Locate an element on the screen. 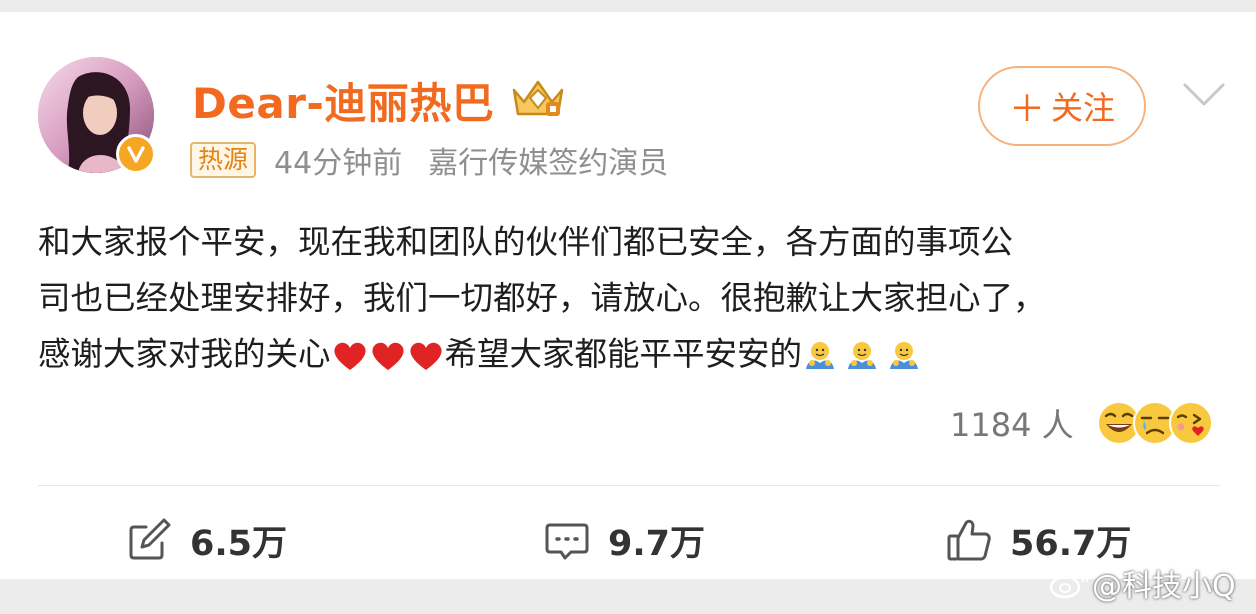 This screenshot has width=1256, height=614. post-line-3: 感谢大家对我的关心 希望大家都能平平安安的 is located at coordinates (633, 354).